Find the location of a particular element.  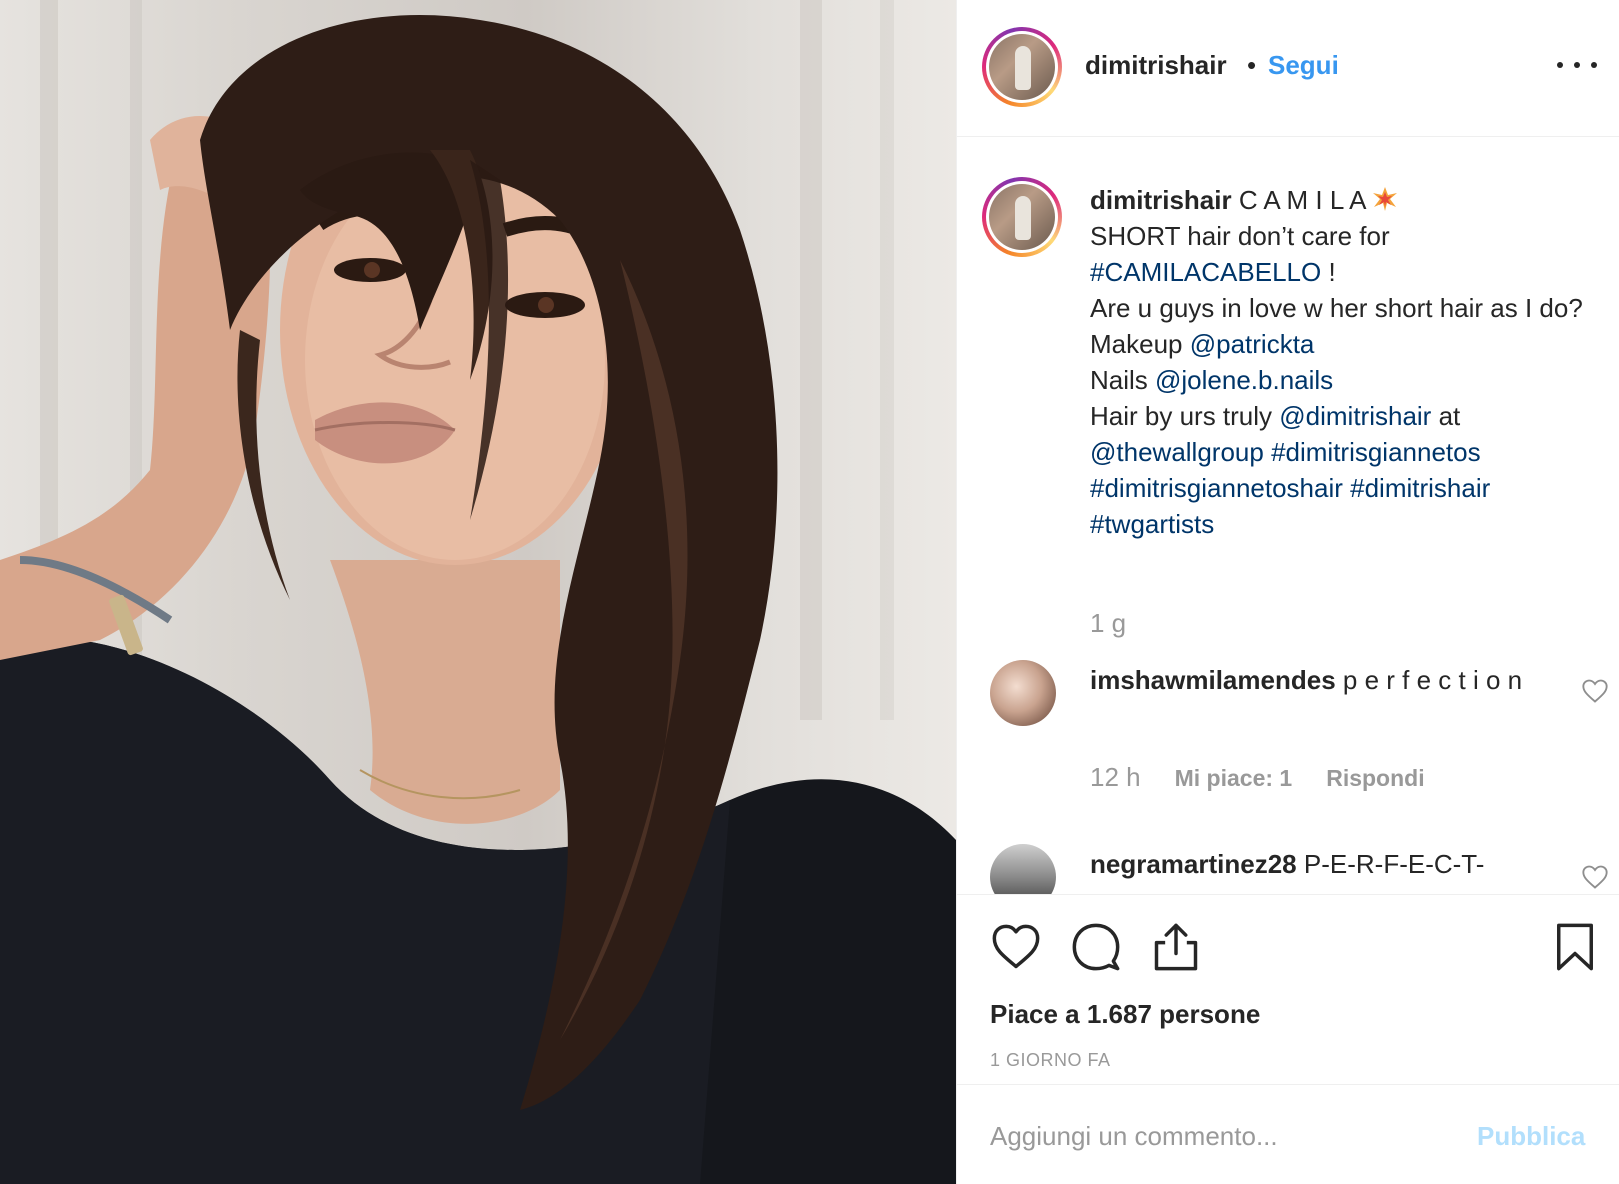

comment-input is located at coordinates (1225, 1136).